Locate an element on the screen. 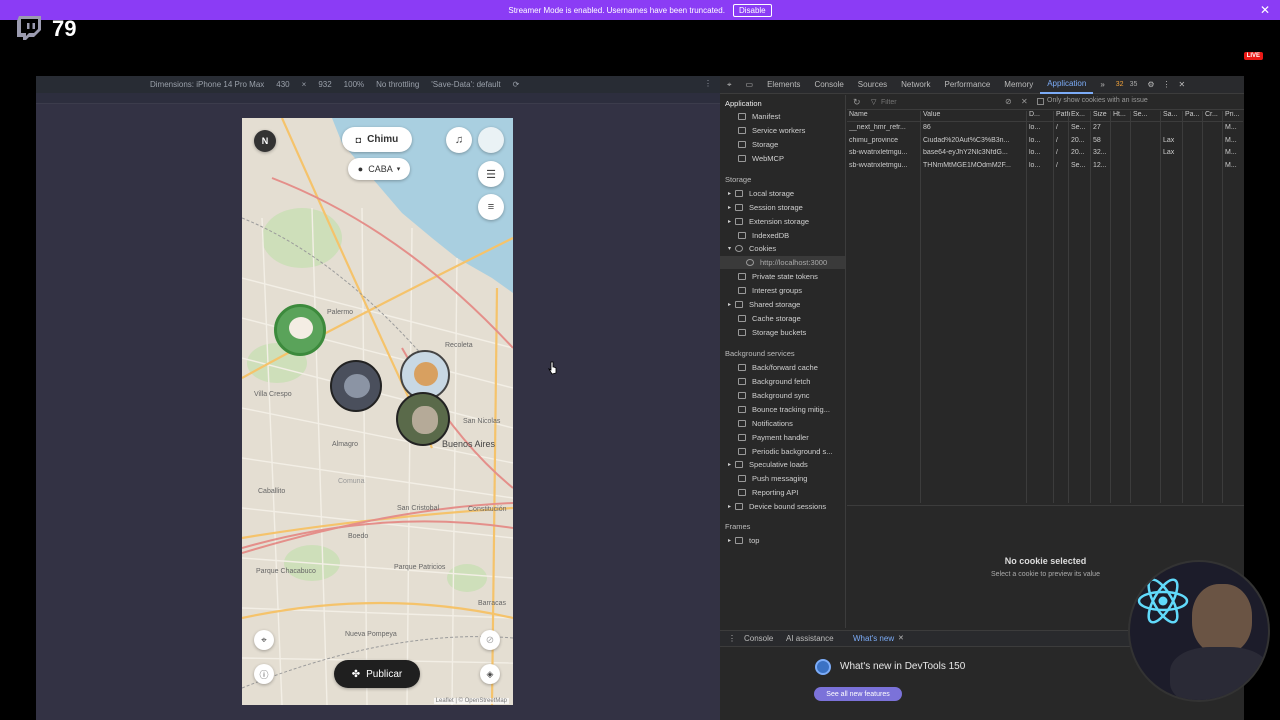  throttling-select: No throttling is located at coordinates (397, 84).